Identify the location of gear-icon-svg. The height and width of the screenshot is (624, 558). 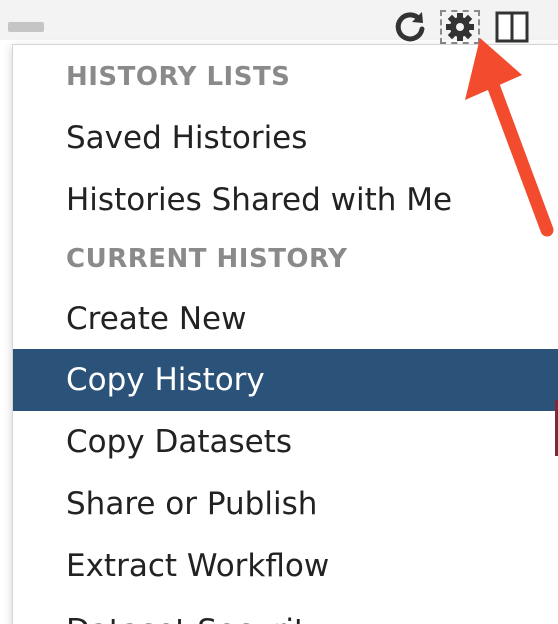
(460, 27).